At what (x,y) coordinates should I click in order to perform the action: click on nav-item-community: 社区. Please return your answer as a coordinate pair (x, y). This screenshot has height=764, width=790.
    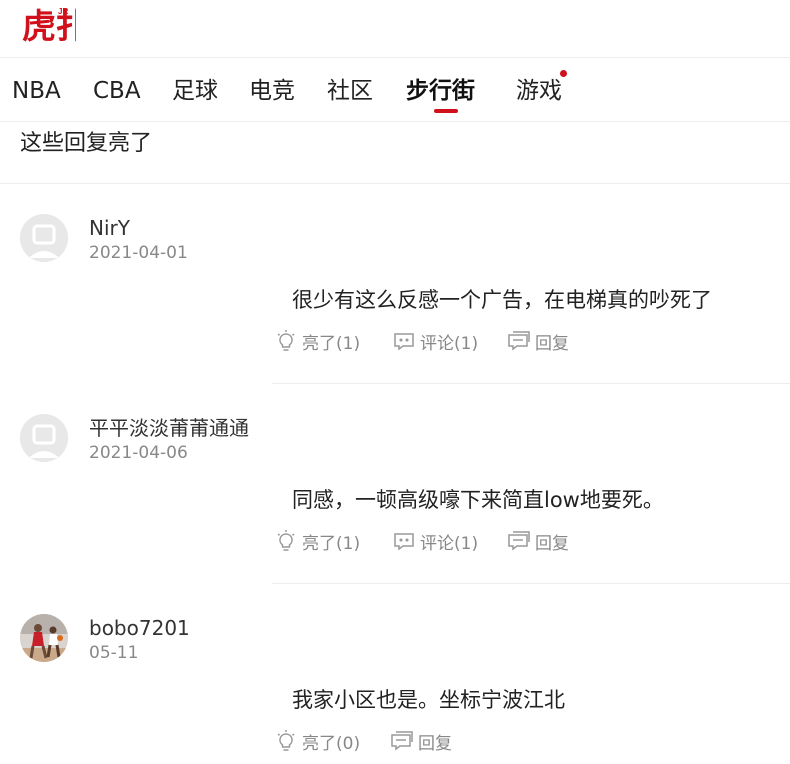
    Looking at the image, I should click on (350, 91).